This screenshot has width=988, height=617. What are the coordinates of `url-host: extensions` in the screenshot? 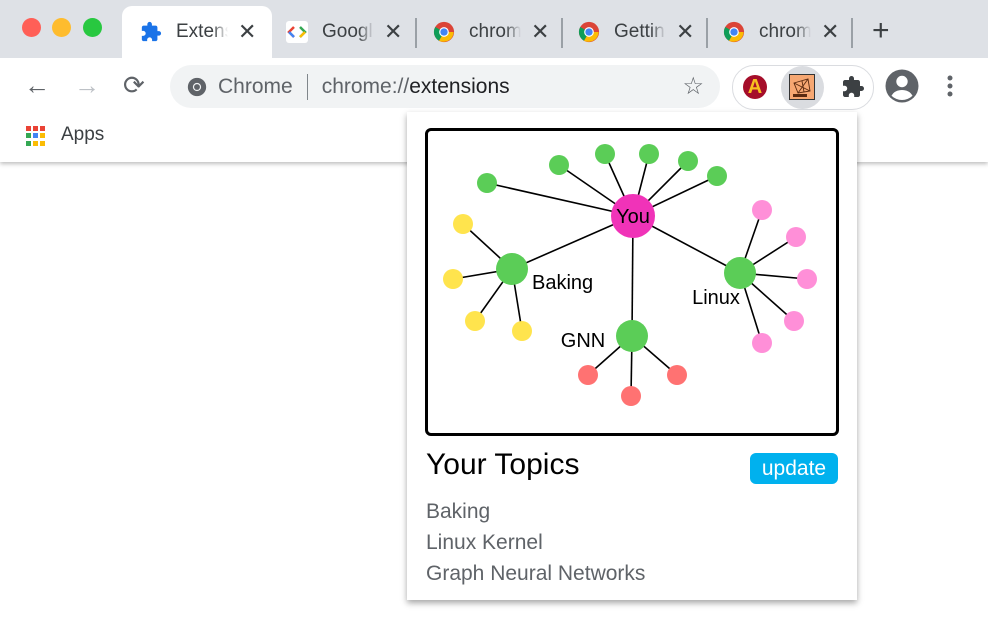 It's located at (459, 86).